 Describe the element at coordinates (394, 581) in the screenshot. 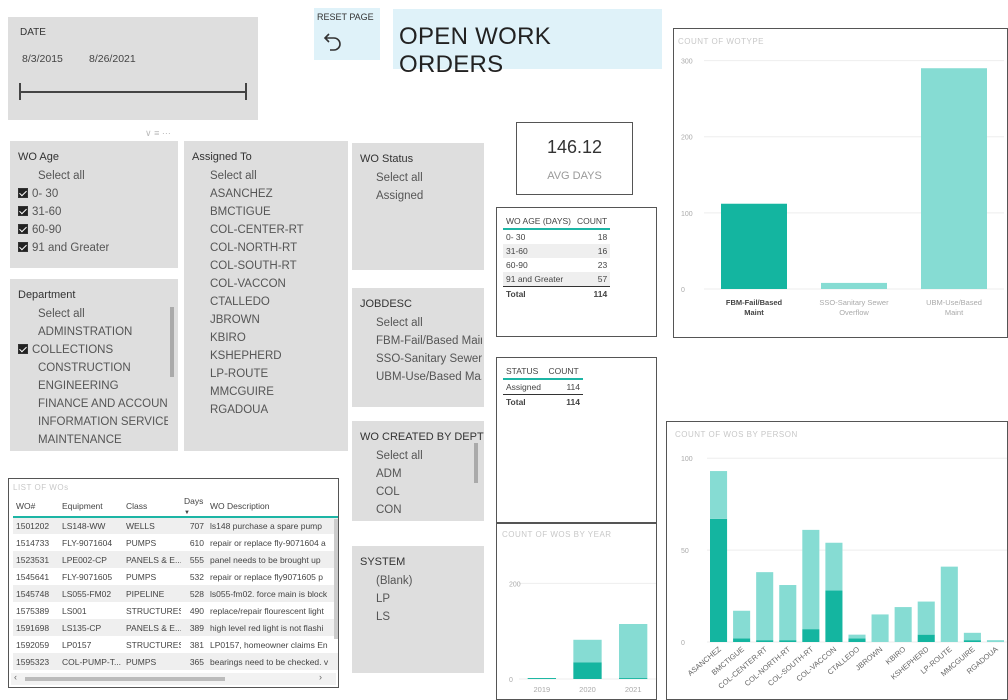

I see `system-item: (Blank)` at that location.